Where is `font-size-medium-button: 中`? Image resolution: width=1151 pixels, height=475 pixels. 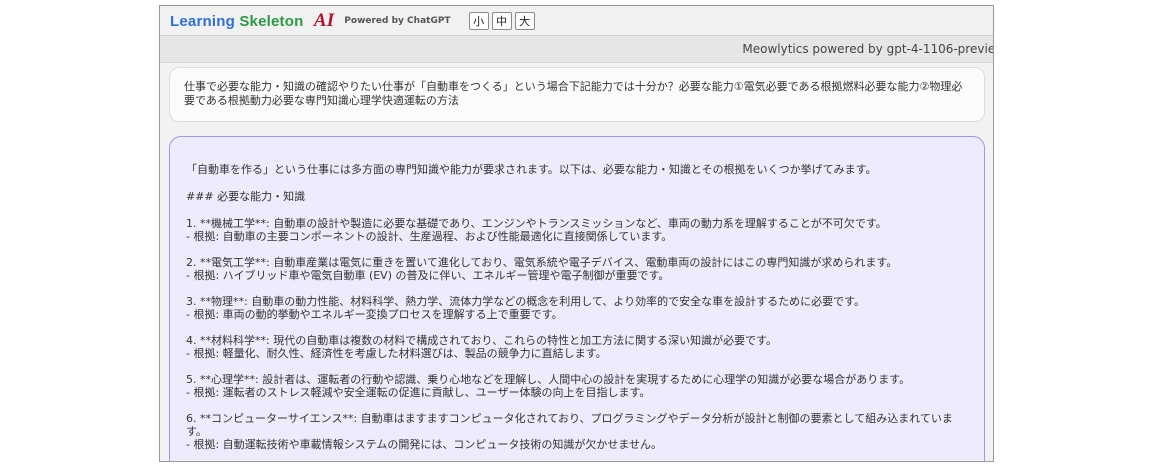
font-size-medium-button: 中 is located at coordinates (501, 20).